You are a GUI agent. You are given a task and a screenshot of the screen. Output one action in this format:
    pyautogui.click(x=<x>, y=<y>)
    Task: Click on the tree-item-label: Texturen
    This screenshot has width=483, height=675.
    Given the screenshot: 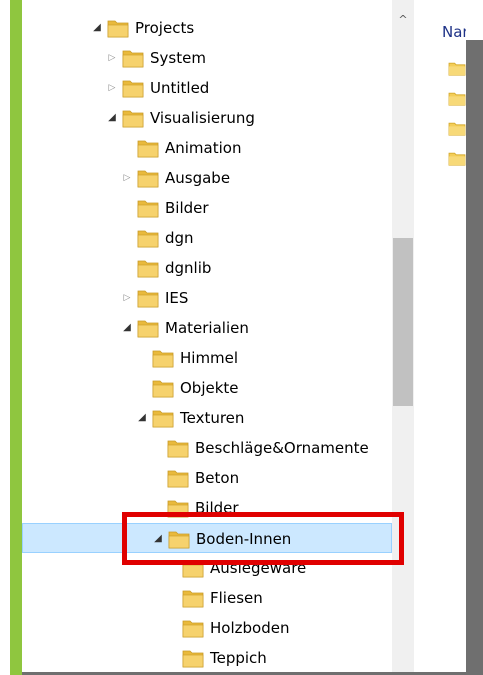 What is the action you would take?
    pyautogui.click(x=212, y=418)
    